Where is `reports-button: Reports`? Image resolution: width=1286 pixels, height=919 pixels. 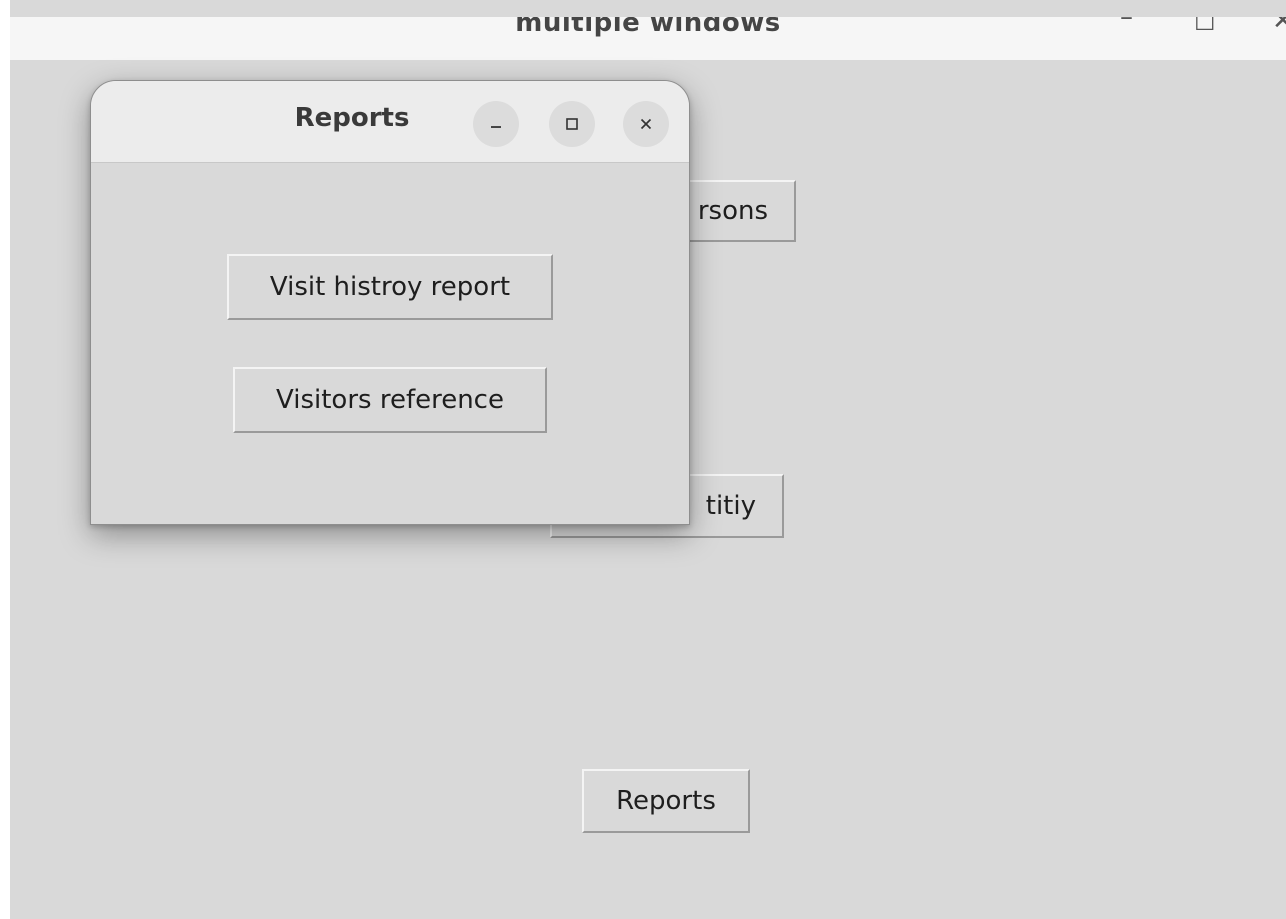
reports-button: Reports is located at coordinates (666, 801).